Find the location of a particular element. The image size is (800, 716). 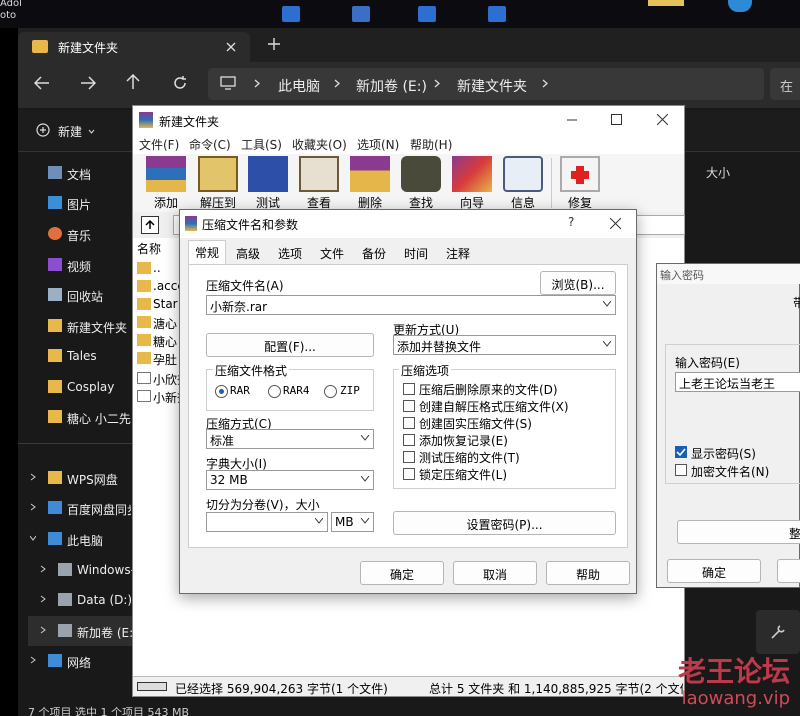

show-password-checkbox is located at coordinates (681, 452).